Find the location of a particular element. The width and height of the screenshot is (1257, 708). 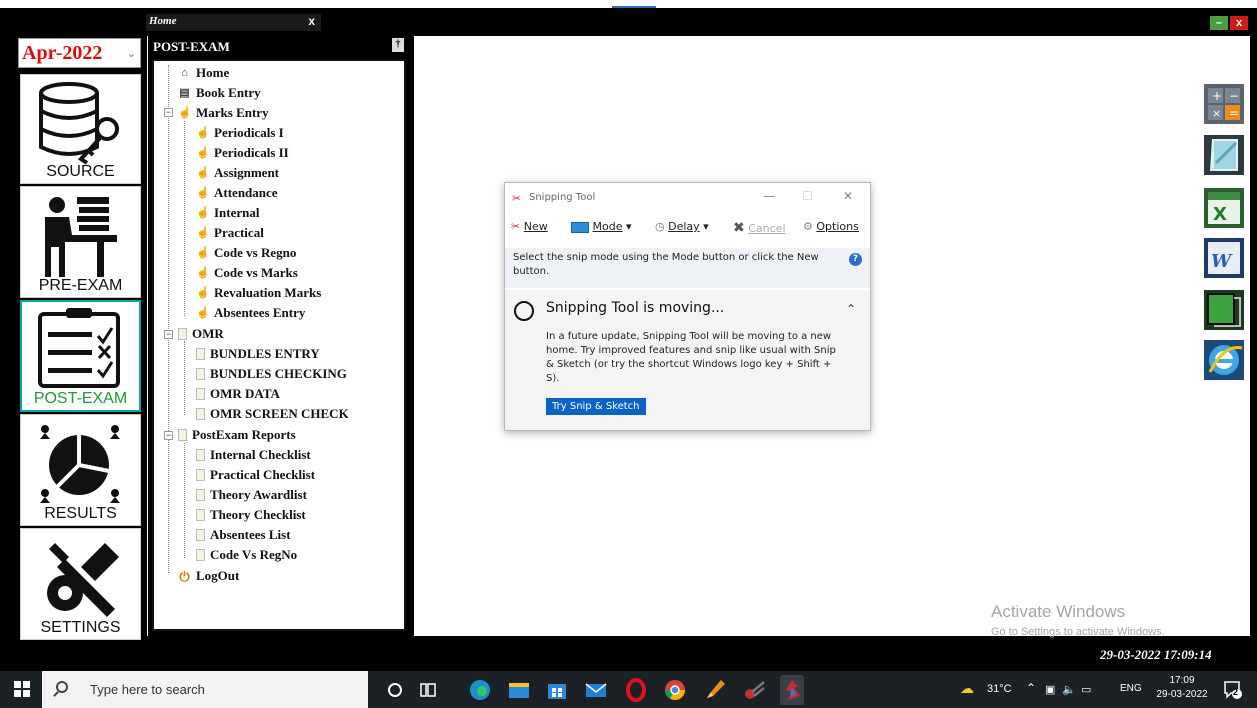

taskbar-time: 17:09 is located at coordinates (1182, 680).